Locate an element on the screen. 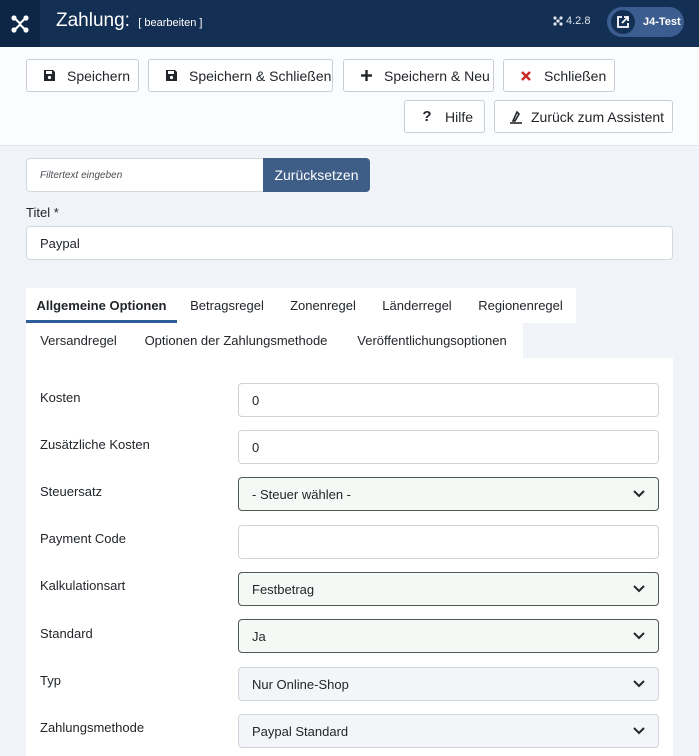  tab-label: Versandregel is located at coordinates (78, 340).